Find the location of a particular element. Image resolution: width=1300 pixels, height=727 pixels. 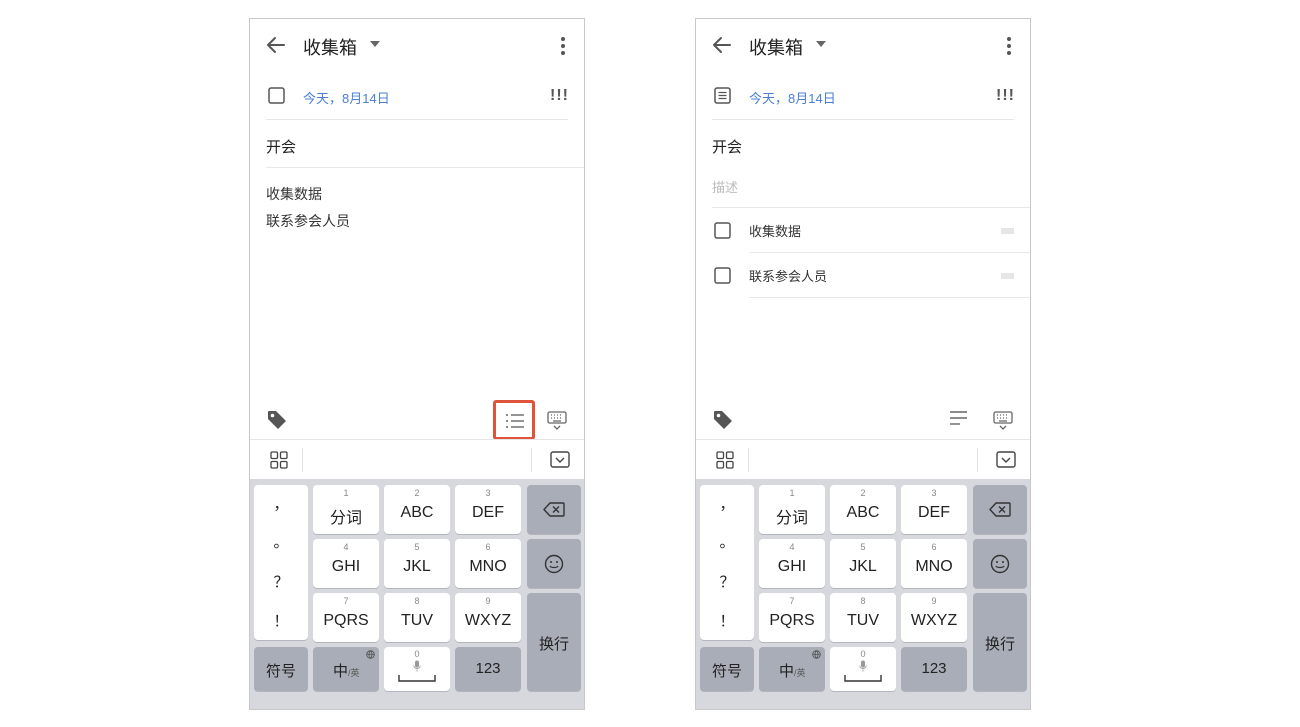

key-label: DEF is located at coordinates (934, 512).